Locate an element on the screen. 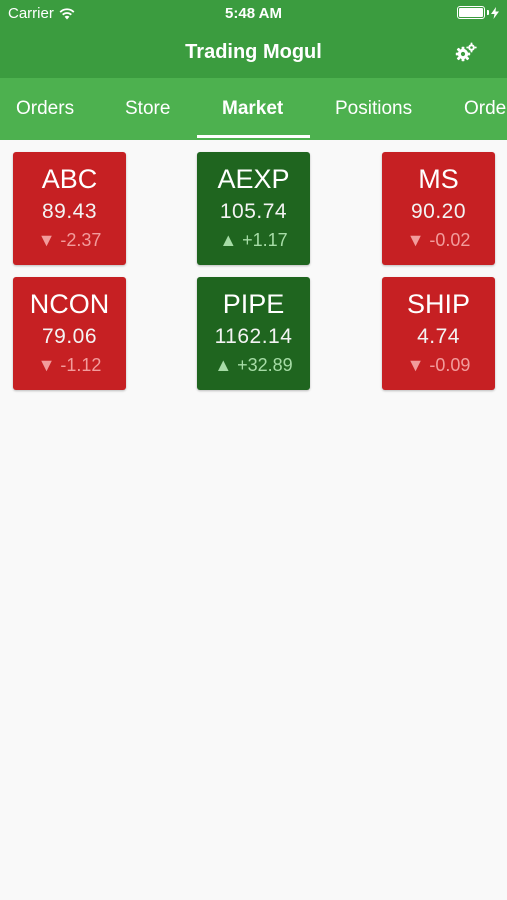 The image size is (507, 900). tab-market: Market is located at coordinates (252, 109).